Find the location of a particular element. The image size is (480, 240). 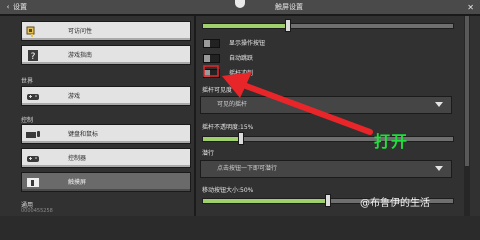

annotation-arrow-line is located at coordinates (308, 109).